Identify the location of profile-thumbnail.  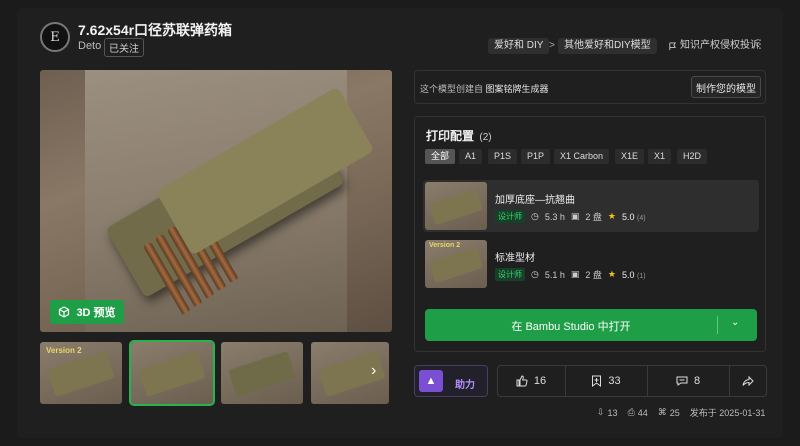
(456, 206).